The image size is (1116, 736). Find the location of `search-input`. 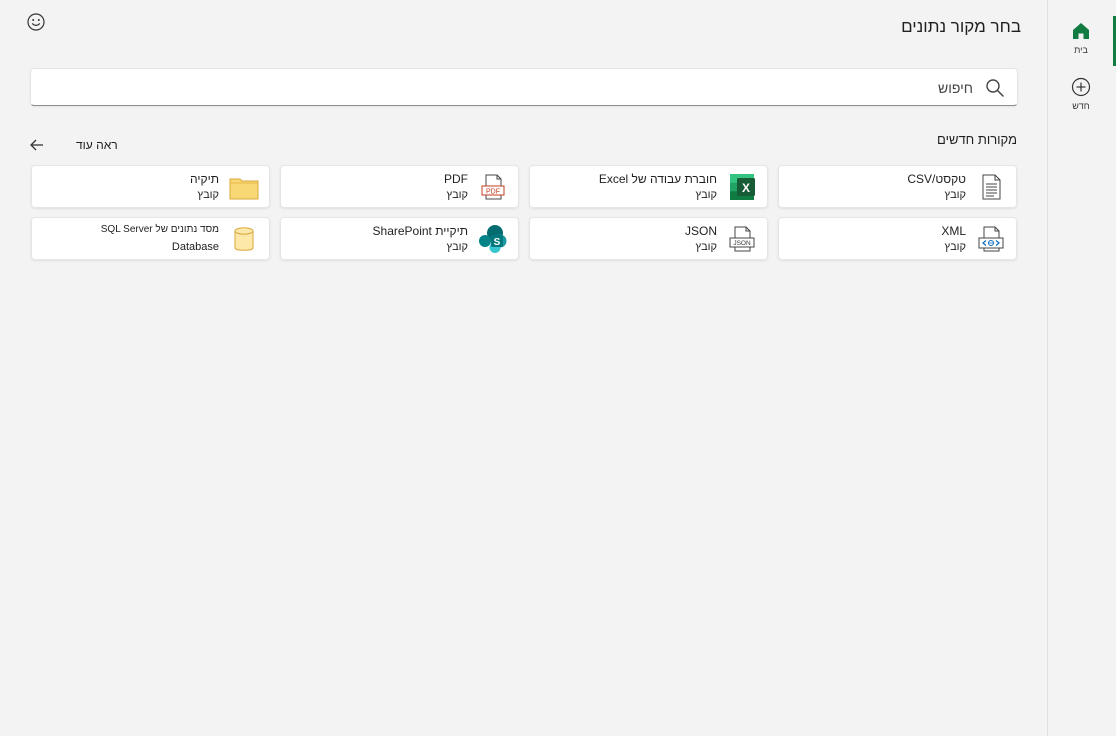

search-input is located at coordinates (513, 88).